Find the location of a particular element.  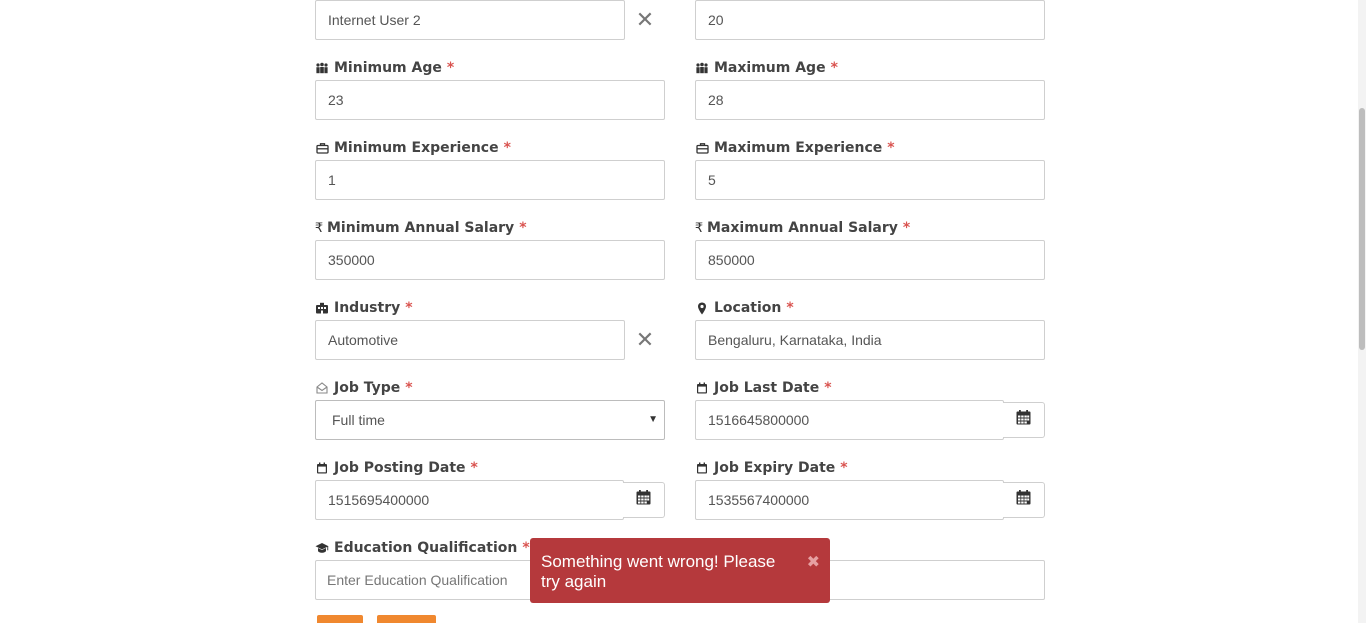

job-type-label: Job Type * is located at coordinates (364, 388).